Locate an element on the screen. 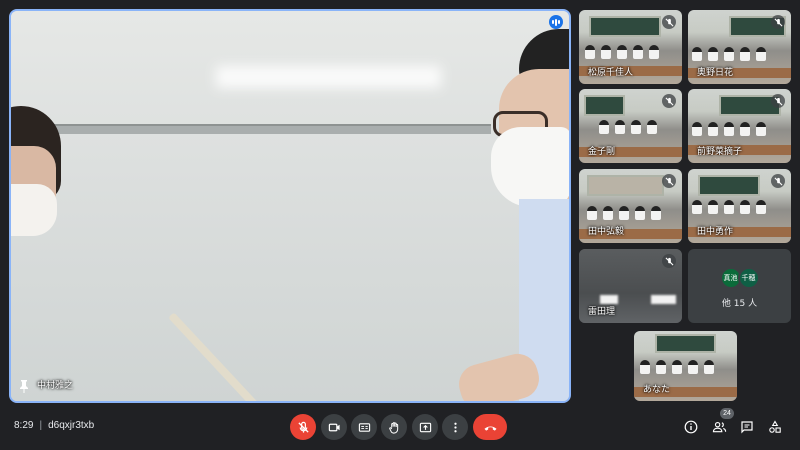 Image resolution: width=800 pixels, height=450 pixels. meeting-code: d6qxjr3txb is located at coordinates (71, 425).